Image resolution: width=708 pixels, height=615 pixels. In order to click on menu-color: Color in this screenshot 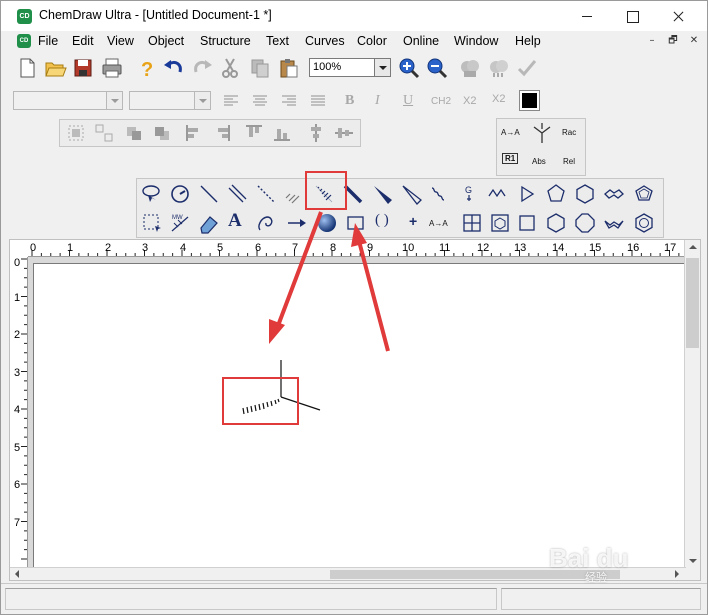, I will do `click(372, 41)`.